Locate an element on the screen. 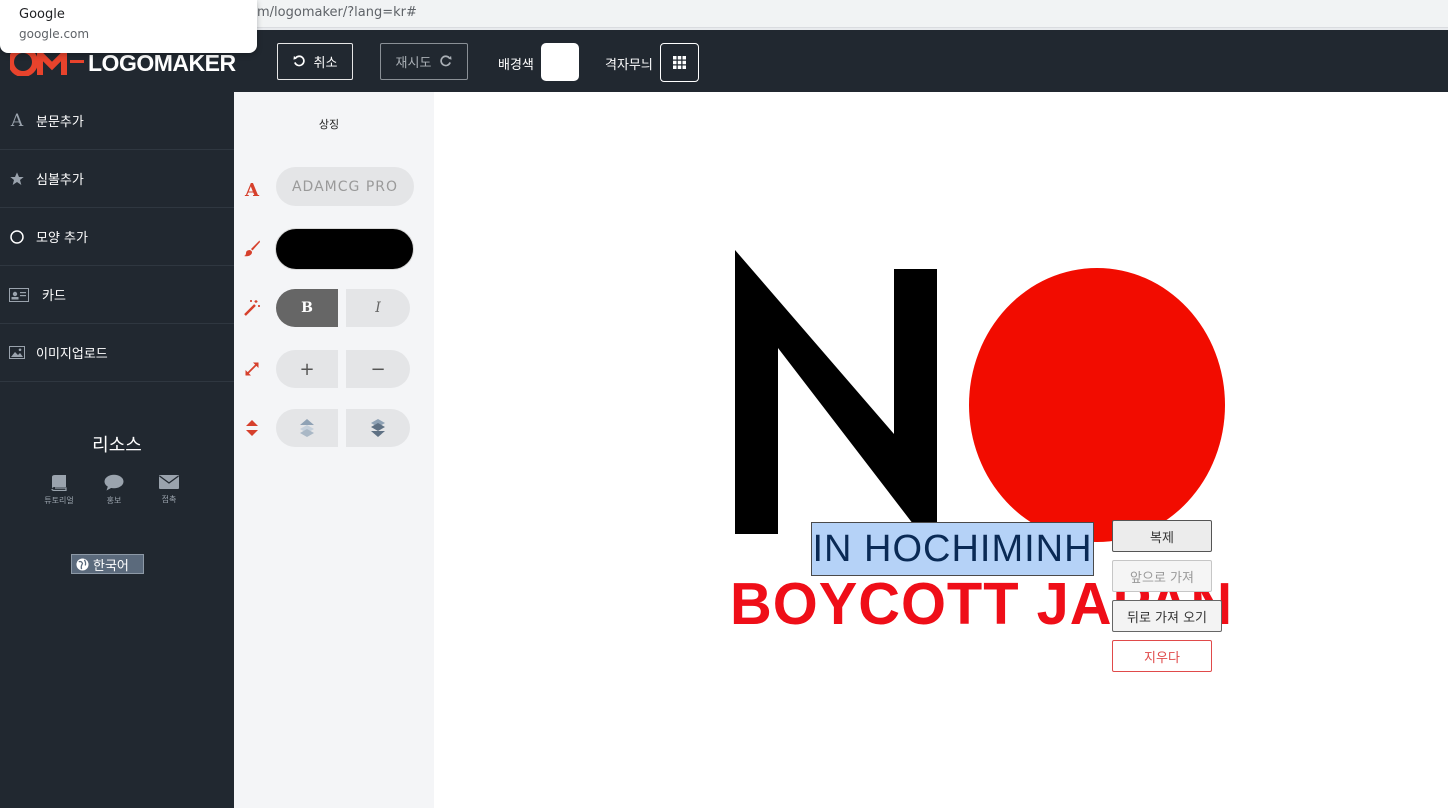 Image resolution: width=1448 pixels, height=808 pixels. sidebar-item-add-text: A 분문추가 is located at coordinates (117, 121).